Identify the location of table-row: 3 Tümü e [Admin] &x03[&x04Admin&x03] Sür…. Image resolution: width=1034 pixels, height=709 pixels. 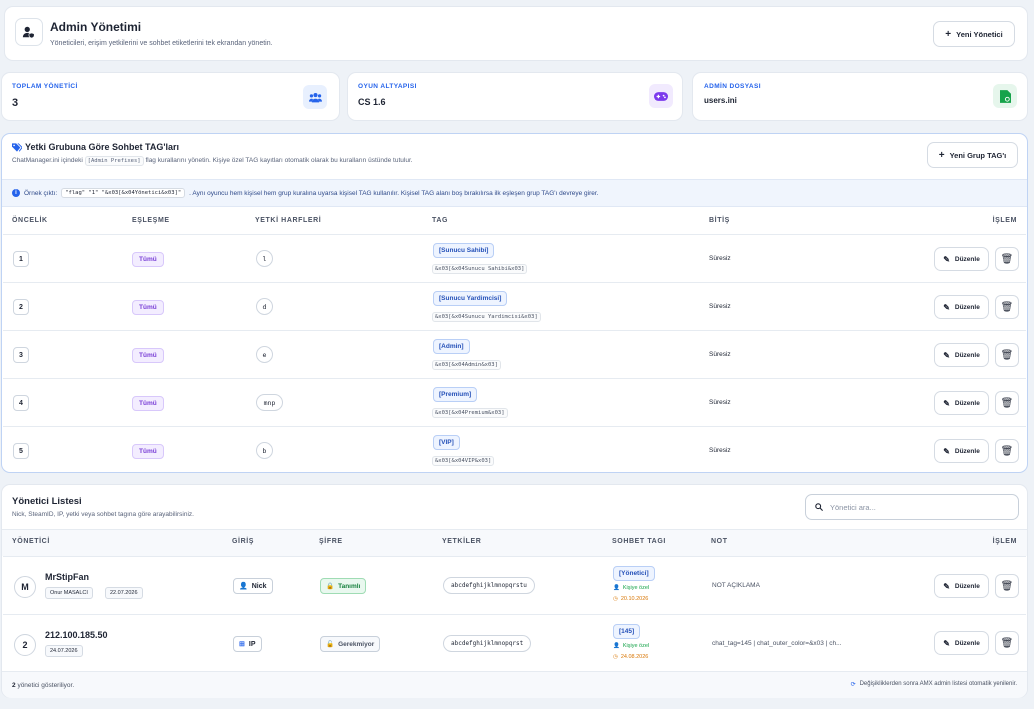
(514, 354).